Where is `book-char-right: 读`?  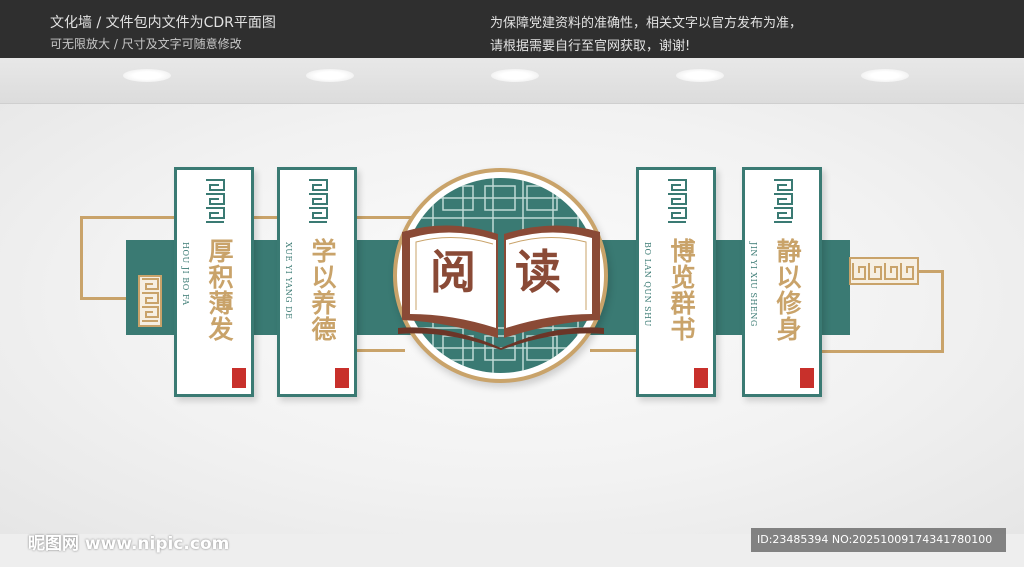
book-char-right: 读 is located at coordinates (538, 272).